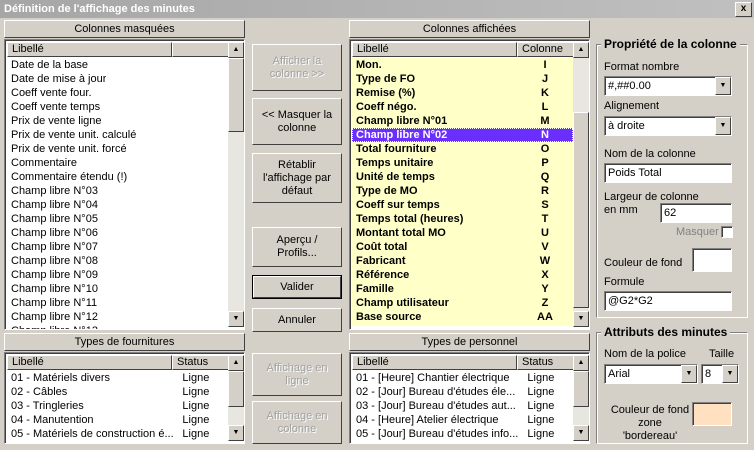 The image size is (754, 450). Describe the element at coordinates (462, 177) in the screenshot. I see `table-row: Unité de temps Q` at that location.